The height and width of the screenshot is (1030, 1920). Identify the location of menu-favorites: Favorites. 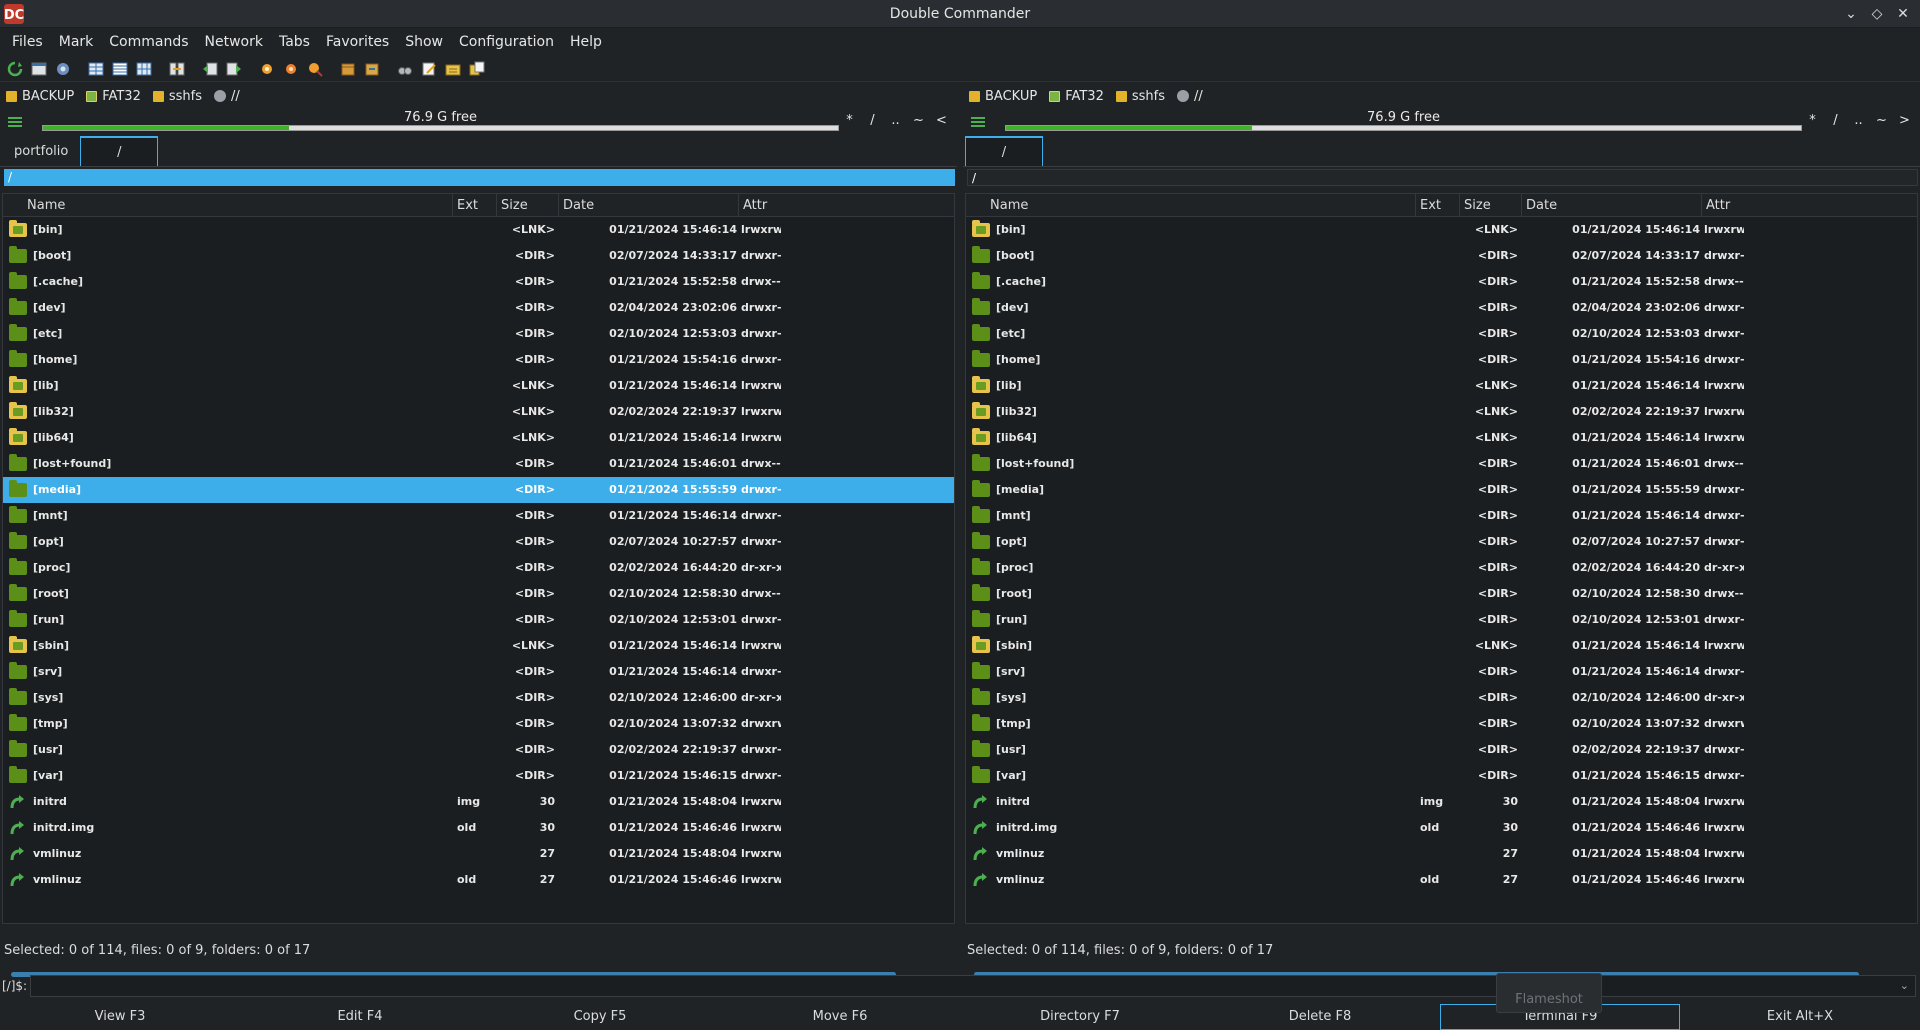
(357, 42).